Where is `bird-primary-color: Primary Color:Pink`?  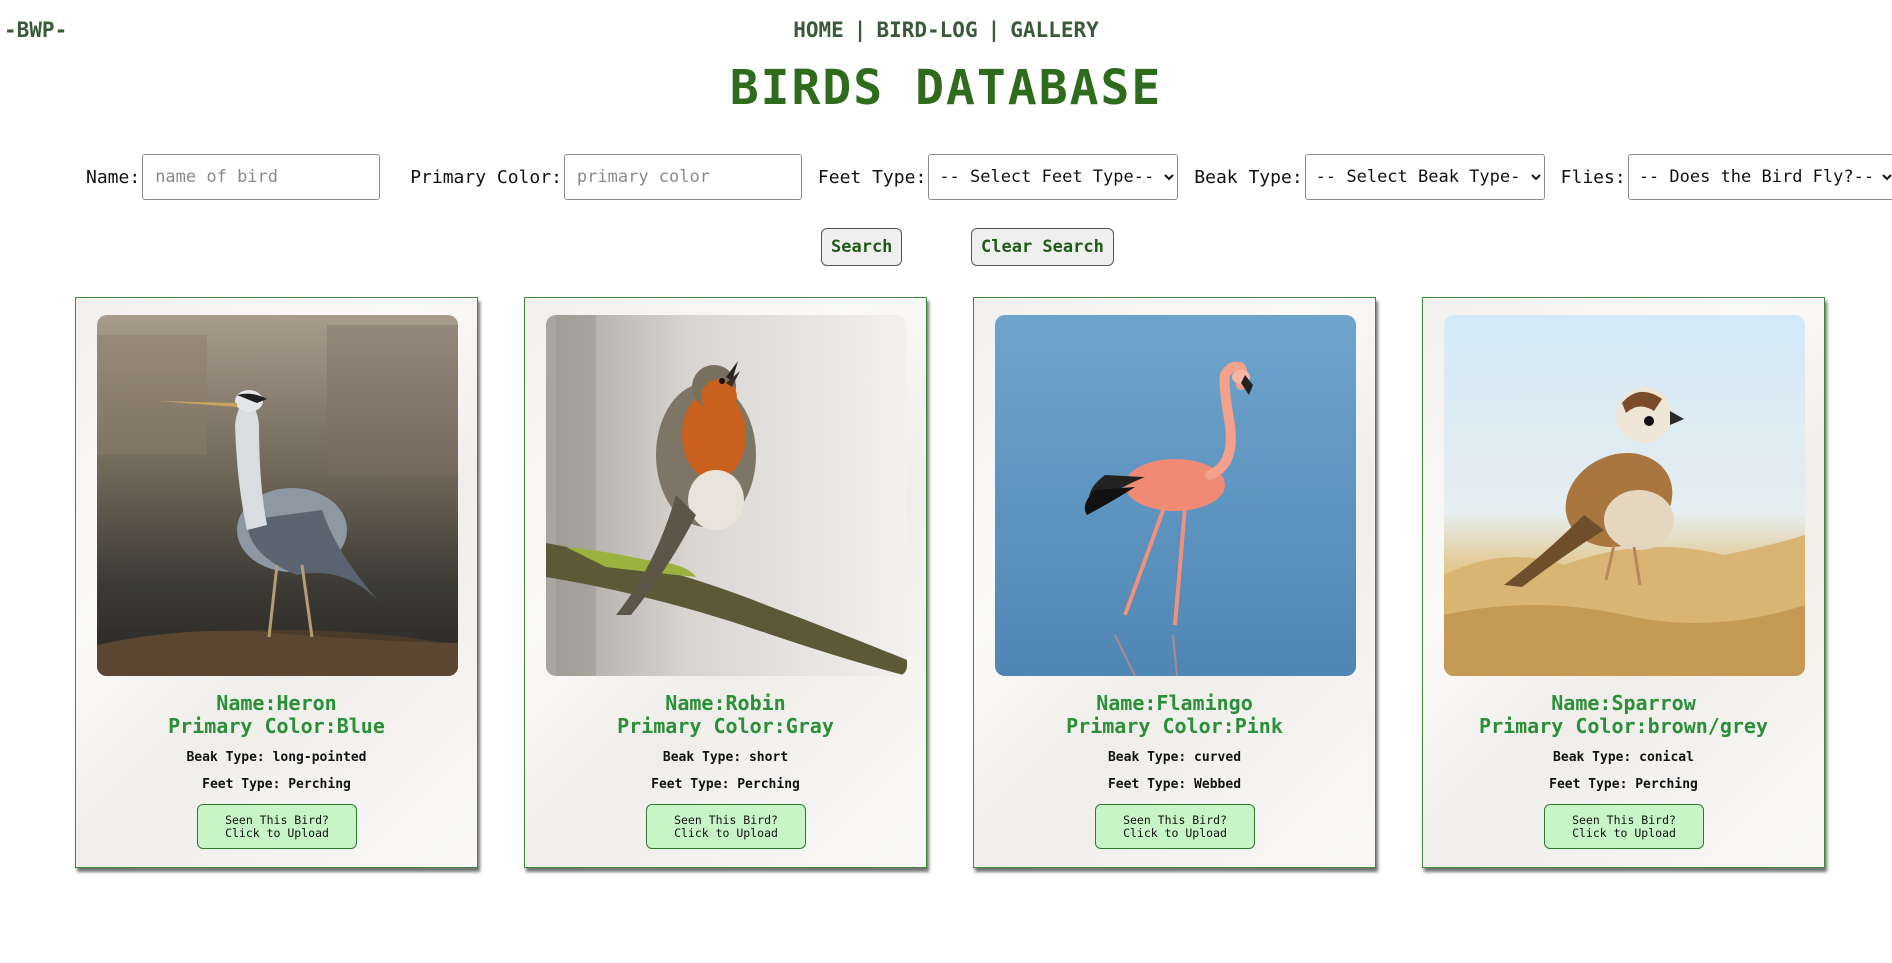
bird-primary-color: Primary Color:Pink is located at coordinates (1174, 726).